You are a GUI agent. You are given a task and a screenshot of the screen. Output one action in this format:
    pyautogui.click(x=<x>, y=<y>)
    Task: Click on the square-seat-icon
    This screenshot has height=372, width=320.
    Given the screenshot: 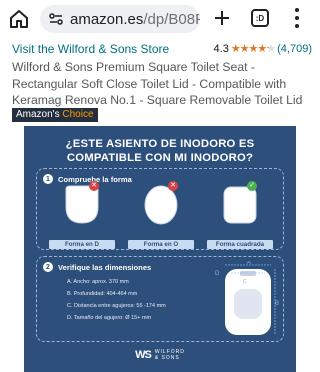 What is the action you would take?
    pyautogui.click(x=240, y=205)
    